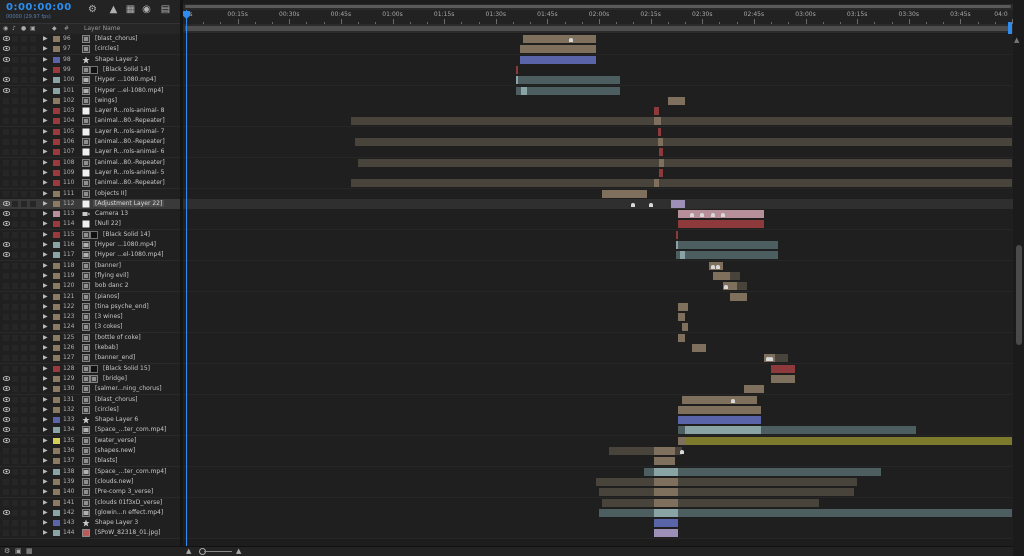 Image resolution: width=1024 pixels, height=556 pixels. What do you see at coordinates (128, 388) in the screenshot?
I see `layer-name: [salmer...ning_chorus]` at bounding box center [128, 388].